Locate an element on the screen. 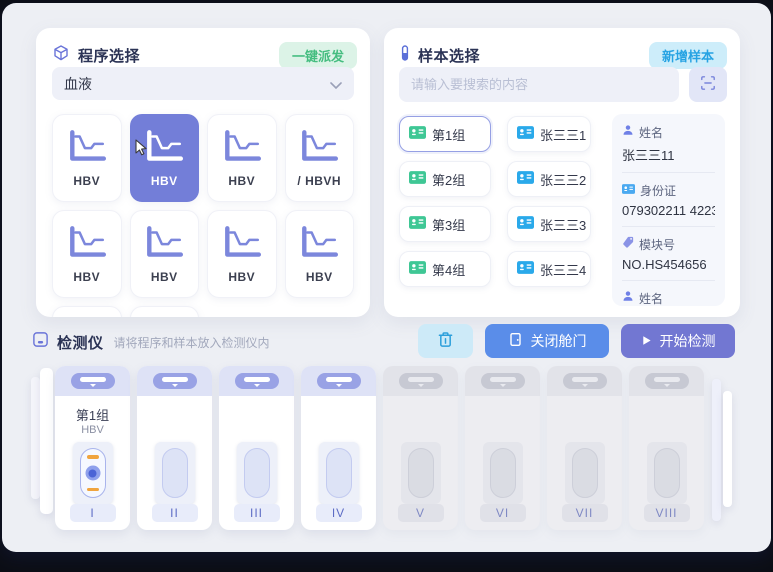 The width and height of the screenshot is (773, 572). tray-stack-left-front is located at coordinates (46, 441).